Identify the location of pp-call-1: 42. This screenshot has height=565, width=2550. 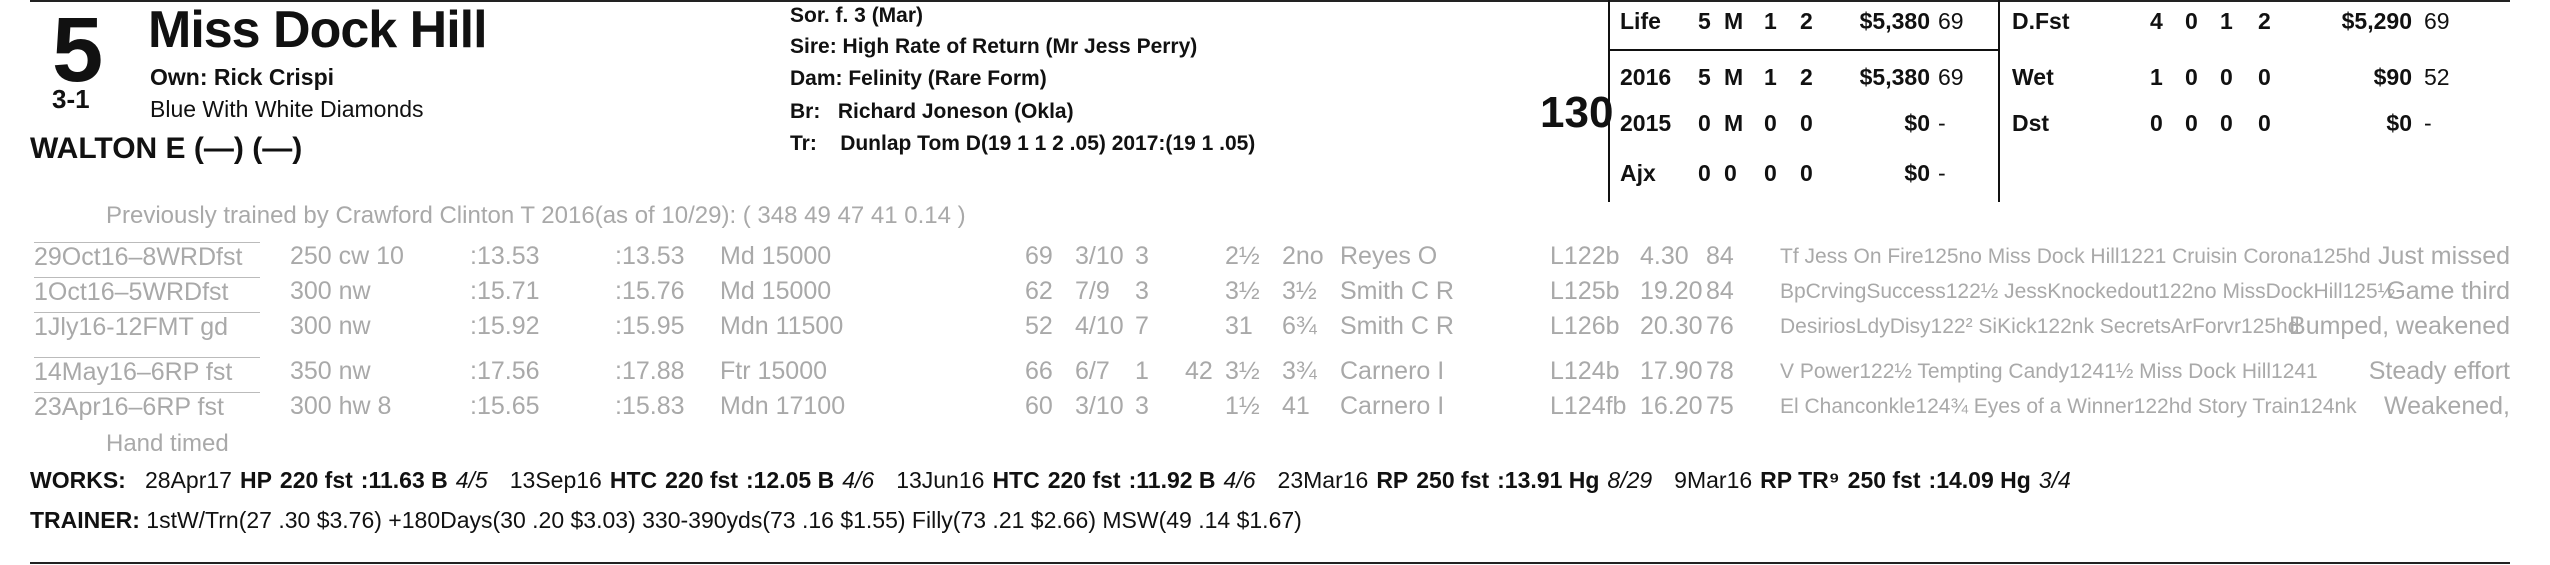
(1199, 371).